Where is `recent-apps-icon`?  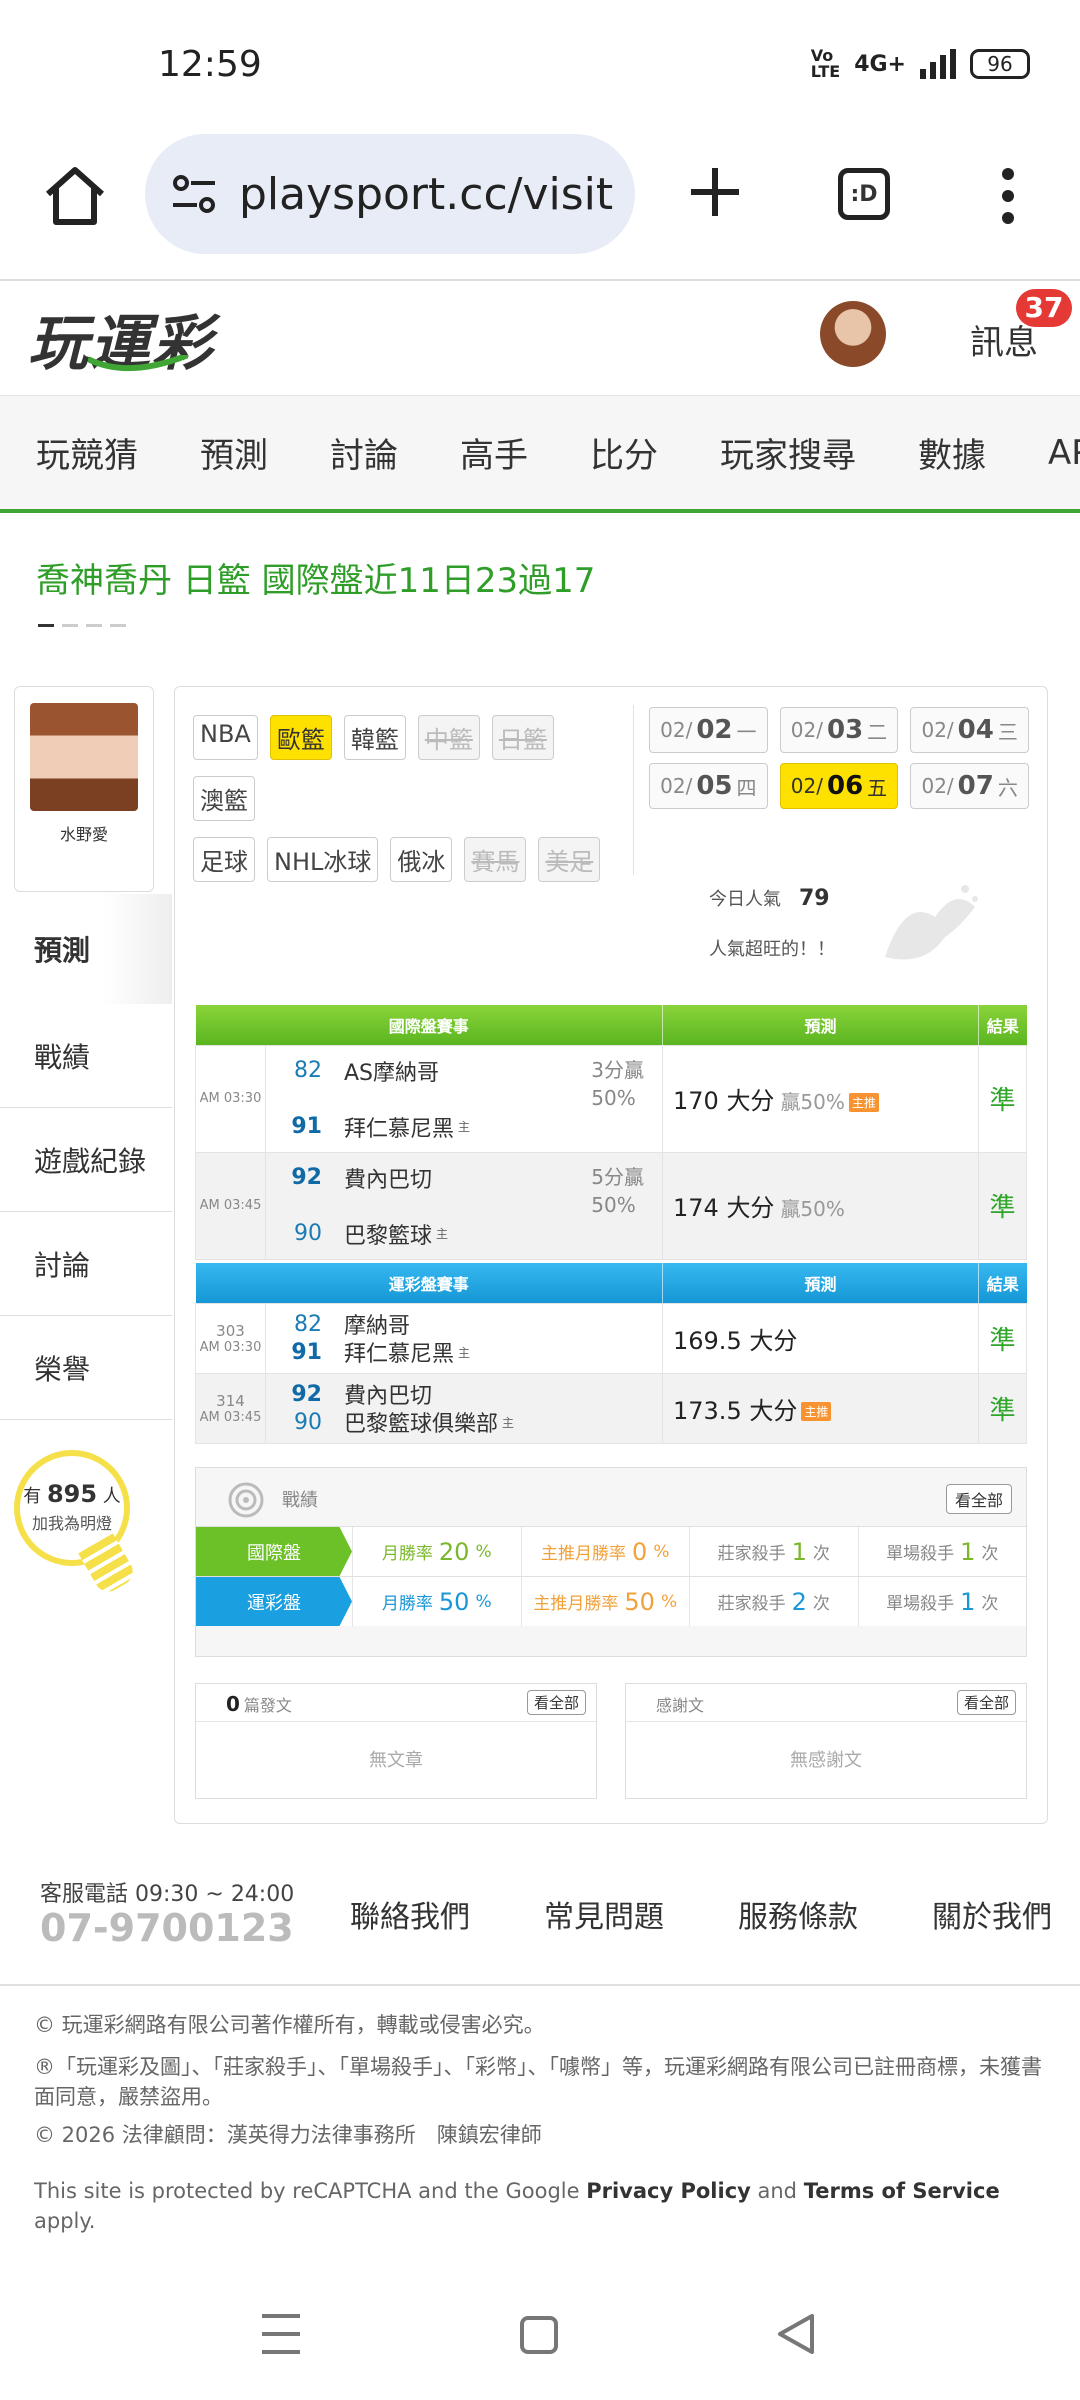 recent-apps-icon is located at coordinates (281, 2334).